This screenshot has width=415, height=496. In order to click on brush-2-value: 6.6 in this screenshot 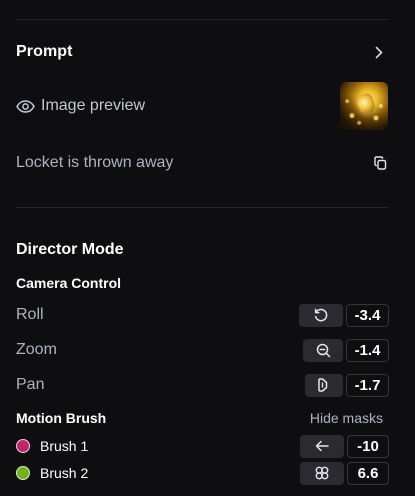, I will do `click(368, 473)`.